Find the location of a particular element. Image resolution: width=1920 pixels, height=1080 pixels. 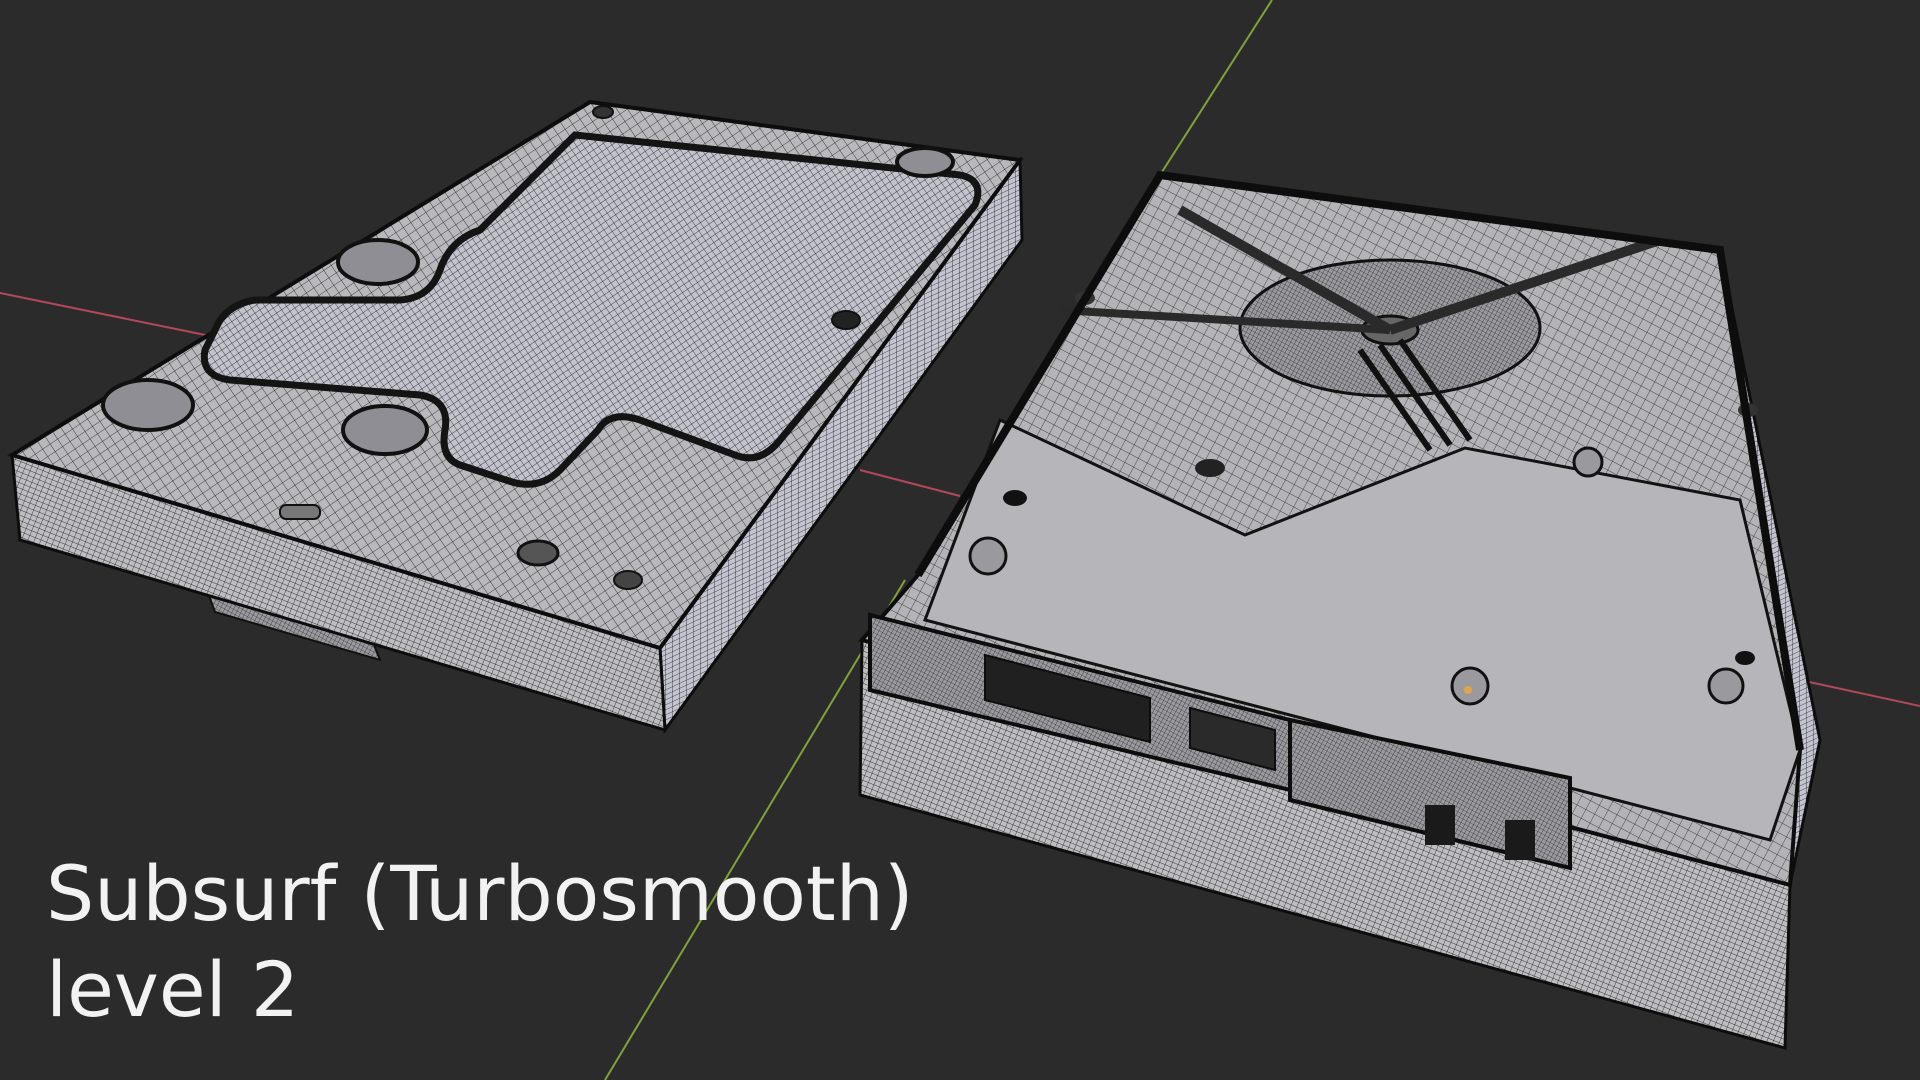

viewport-caption: Subsurf (Turbosmooth) level 2 is located at coordinates (480, 942).